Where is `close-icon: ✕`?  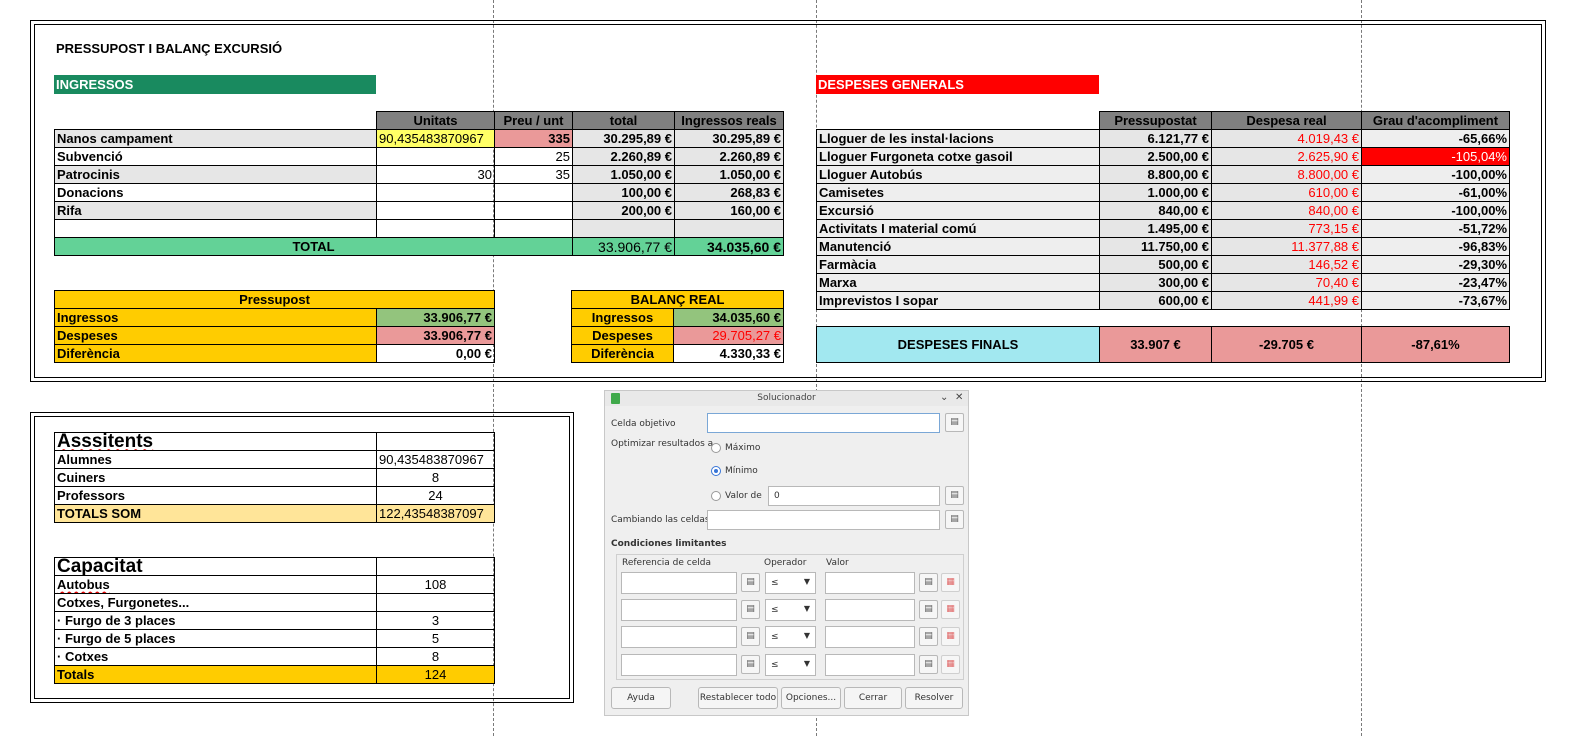
close-icon: ✕ is located at coordinates (959, 397).